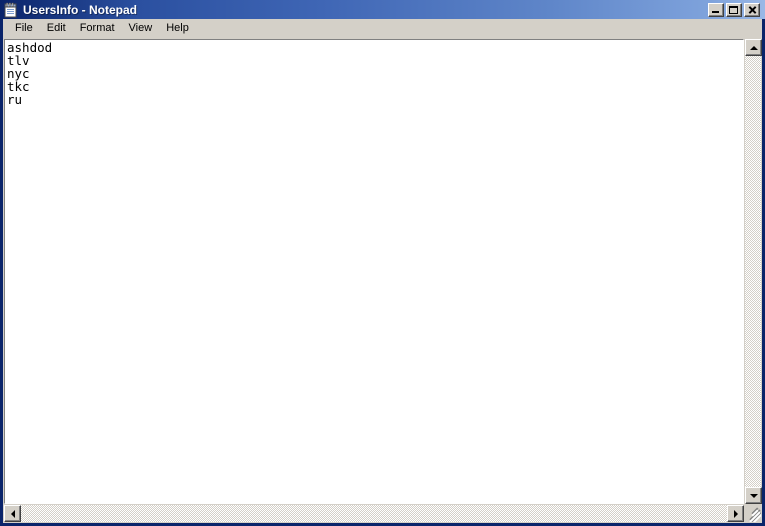  I want to click on title-bar: UsersInfo - Notepad, so click(382, 9).